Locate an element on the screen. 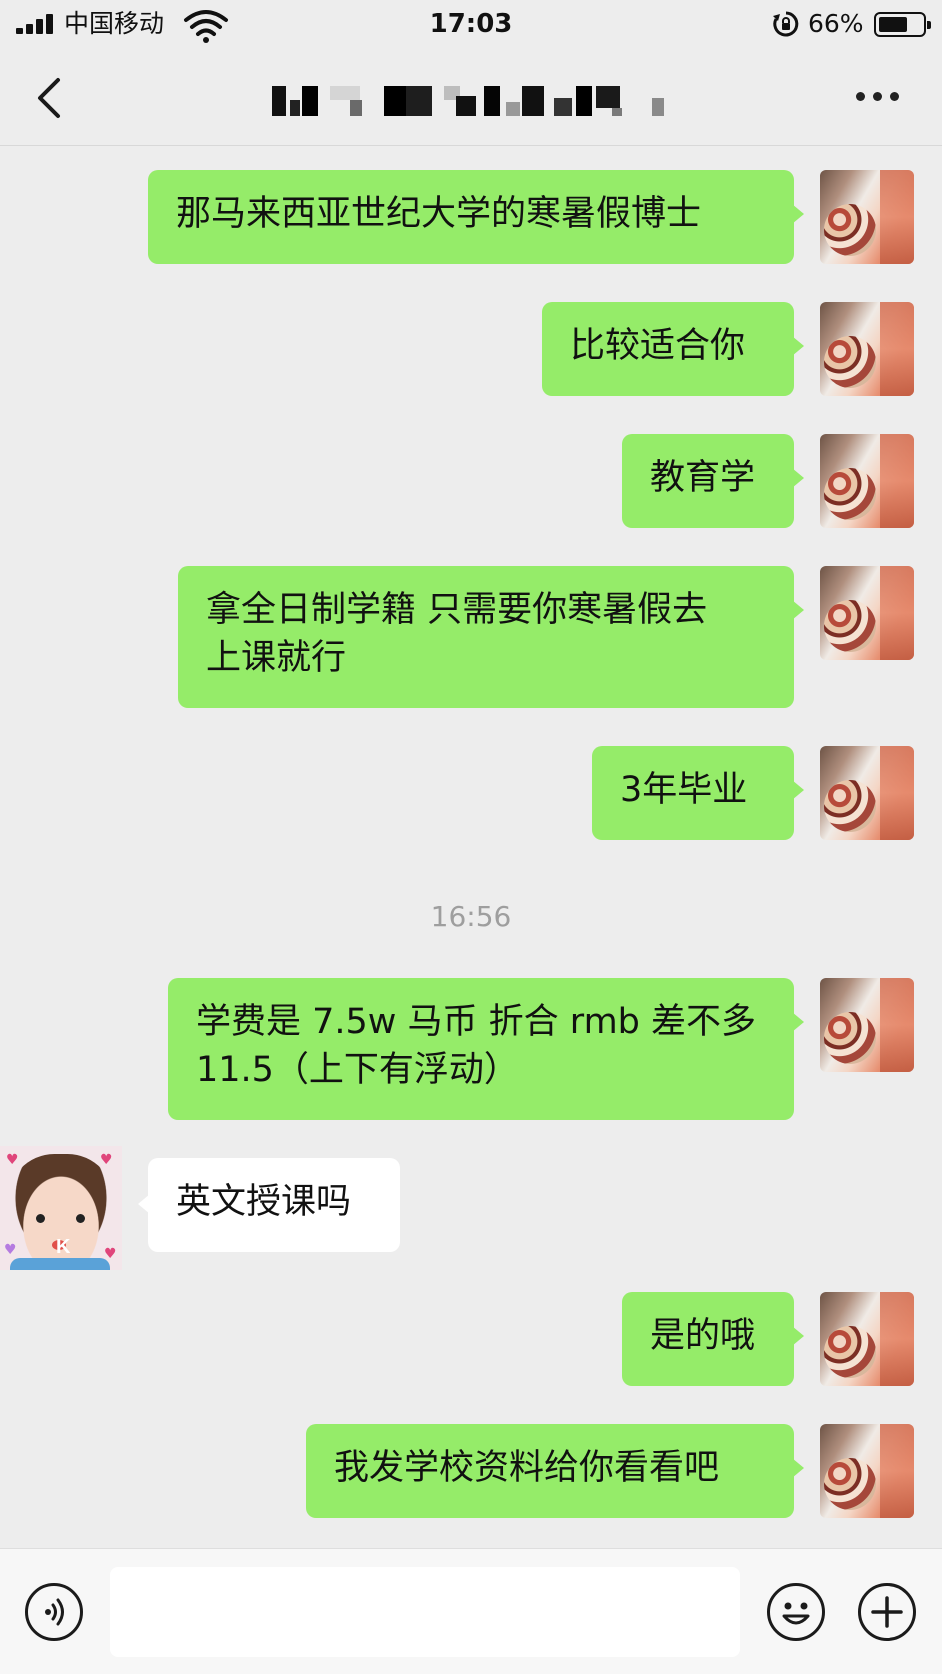 This screenshot has width=942, height=1674. chevron-left-icon is located at coordinates (50, 98).